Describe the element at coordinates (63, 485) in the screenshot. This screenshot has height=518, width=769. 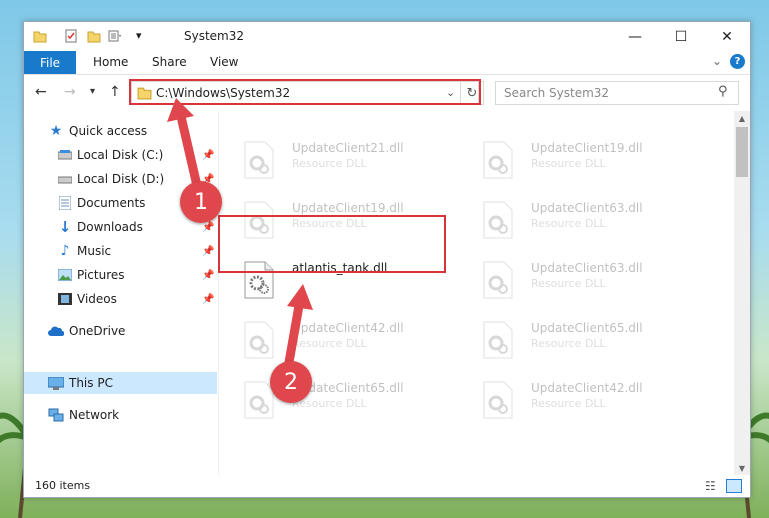
I see `item-count: 160 items` at that location.